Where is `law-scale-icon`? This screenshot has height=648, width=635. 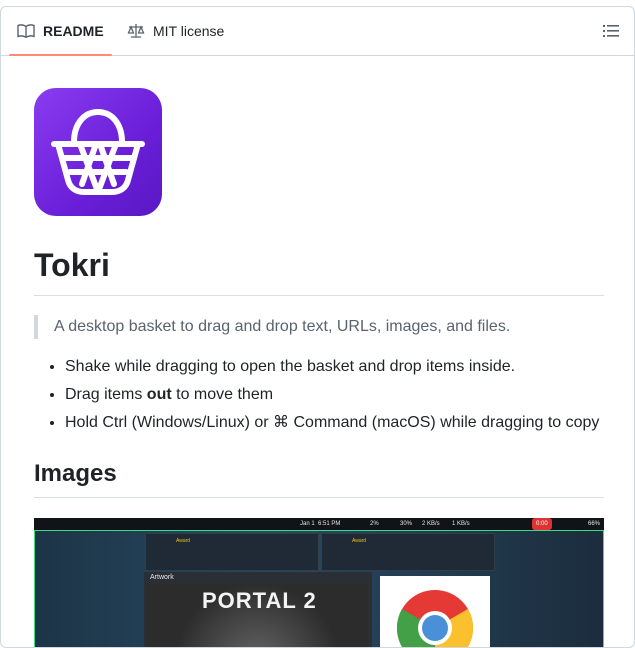 law-scale-icon is located at coordinates (136, 31).